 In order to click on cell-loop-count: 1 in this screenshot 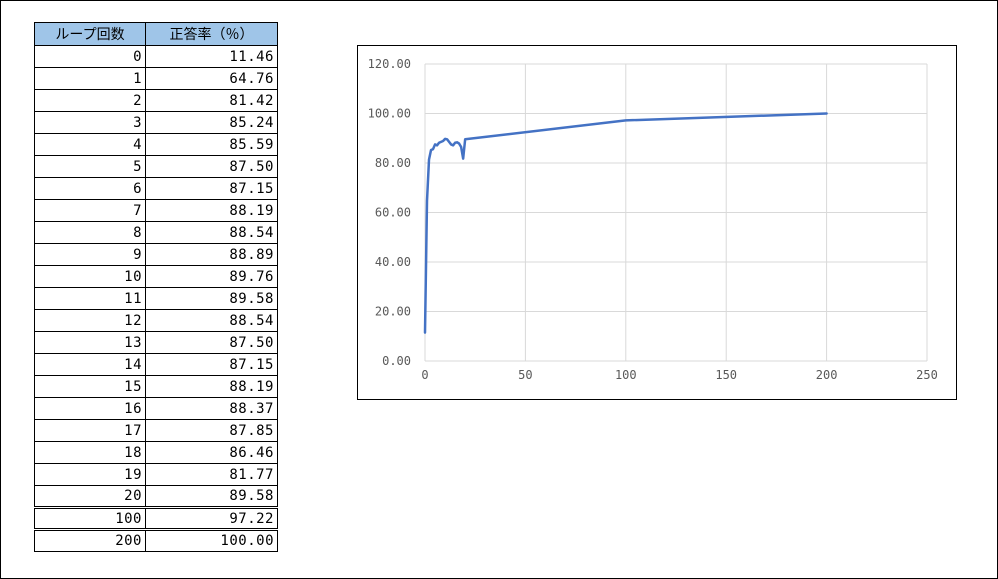, I will do `click(90, 78)`.